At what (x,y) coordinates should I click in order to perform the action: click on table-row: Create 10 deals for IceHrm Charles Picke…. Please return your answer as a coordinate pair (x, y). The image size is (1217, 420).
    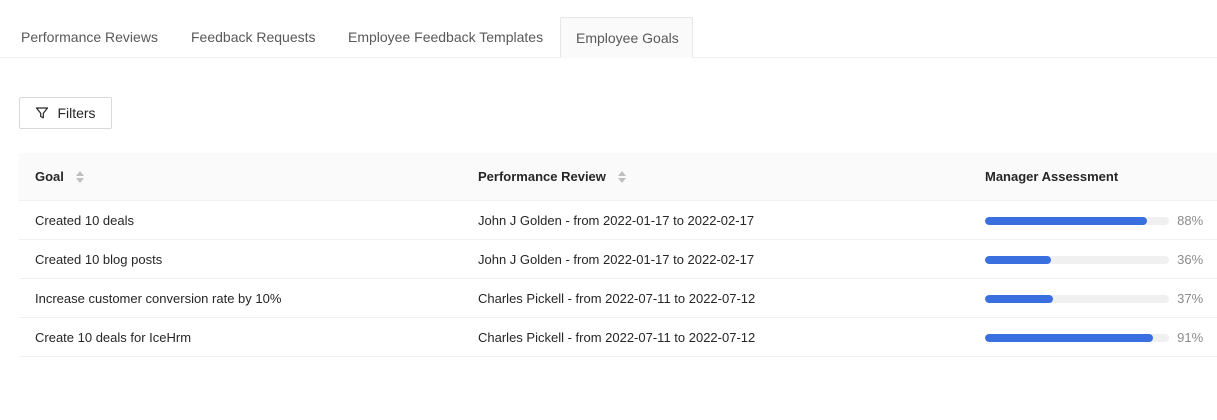
    Looking at the image, I should click on (618, 337).